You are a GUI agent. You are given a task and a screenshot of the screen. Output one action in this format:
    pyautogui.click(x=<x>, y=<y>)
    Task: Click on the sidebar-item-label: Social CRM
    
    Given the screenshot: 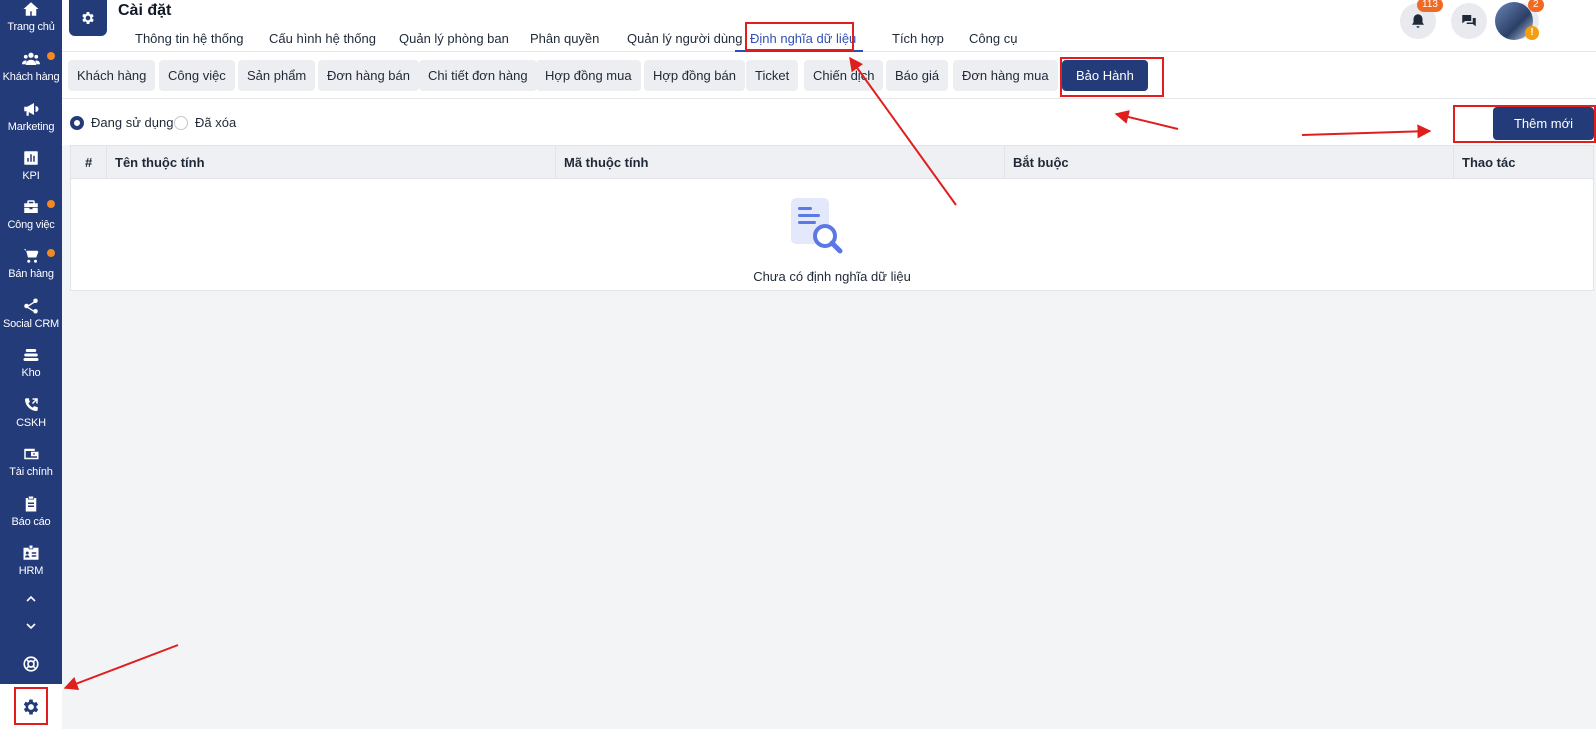 What is the action you would take?
    pyautogui.click(x=31, y=324)
    